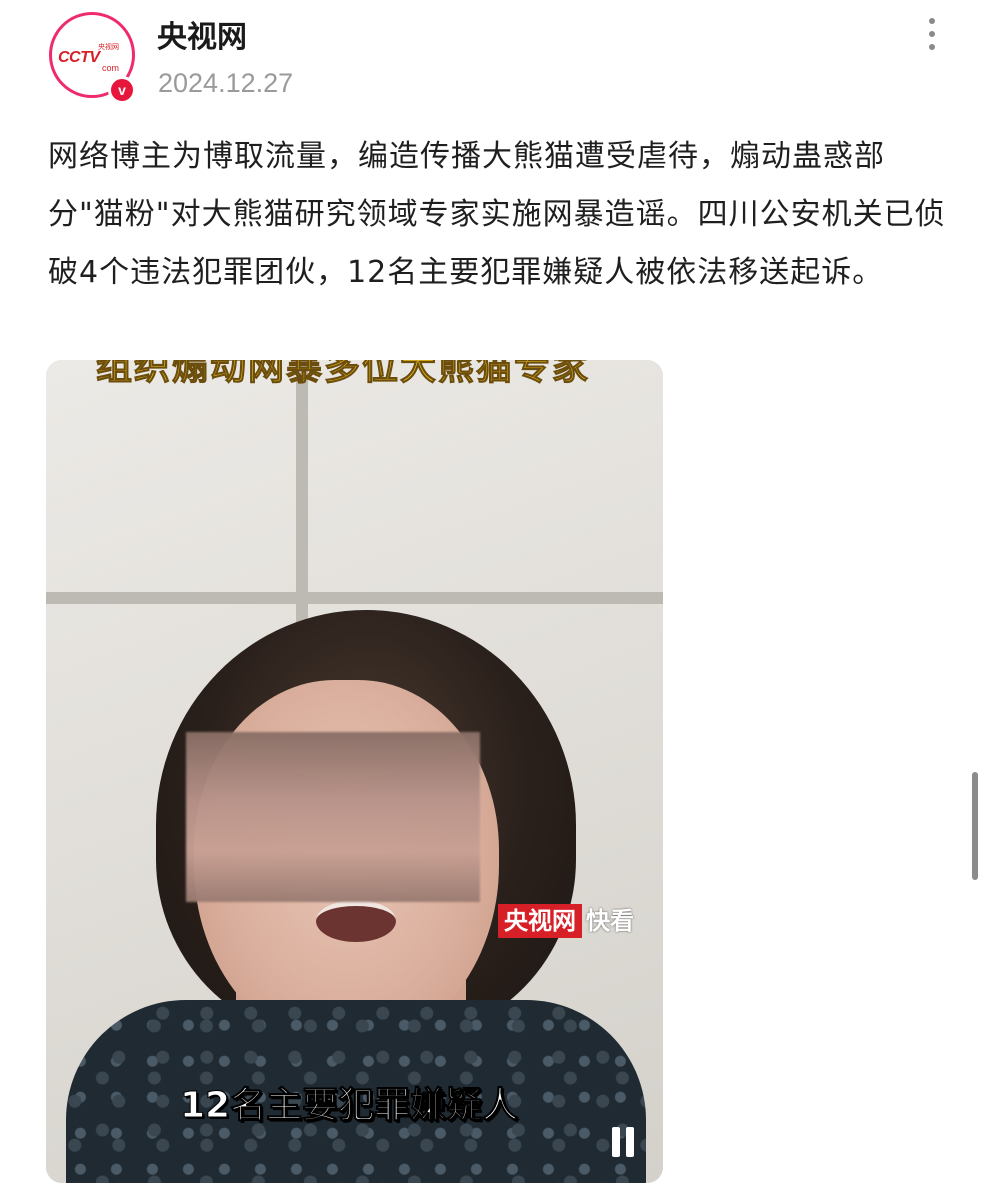 This screenshot has height=1200, width=986. I want to click on video-watermark: 央视网 快看, so click(566, 921).